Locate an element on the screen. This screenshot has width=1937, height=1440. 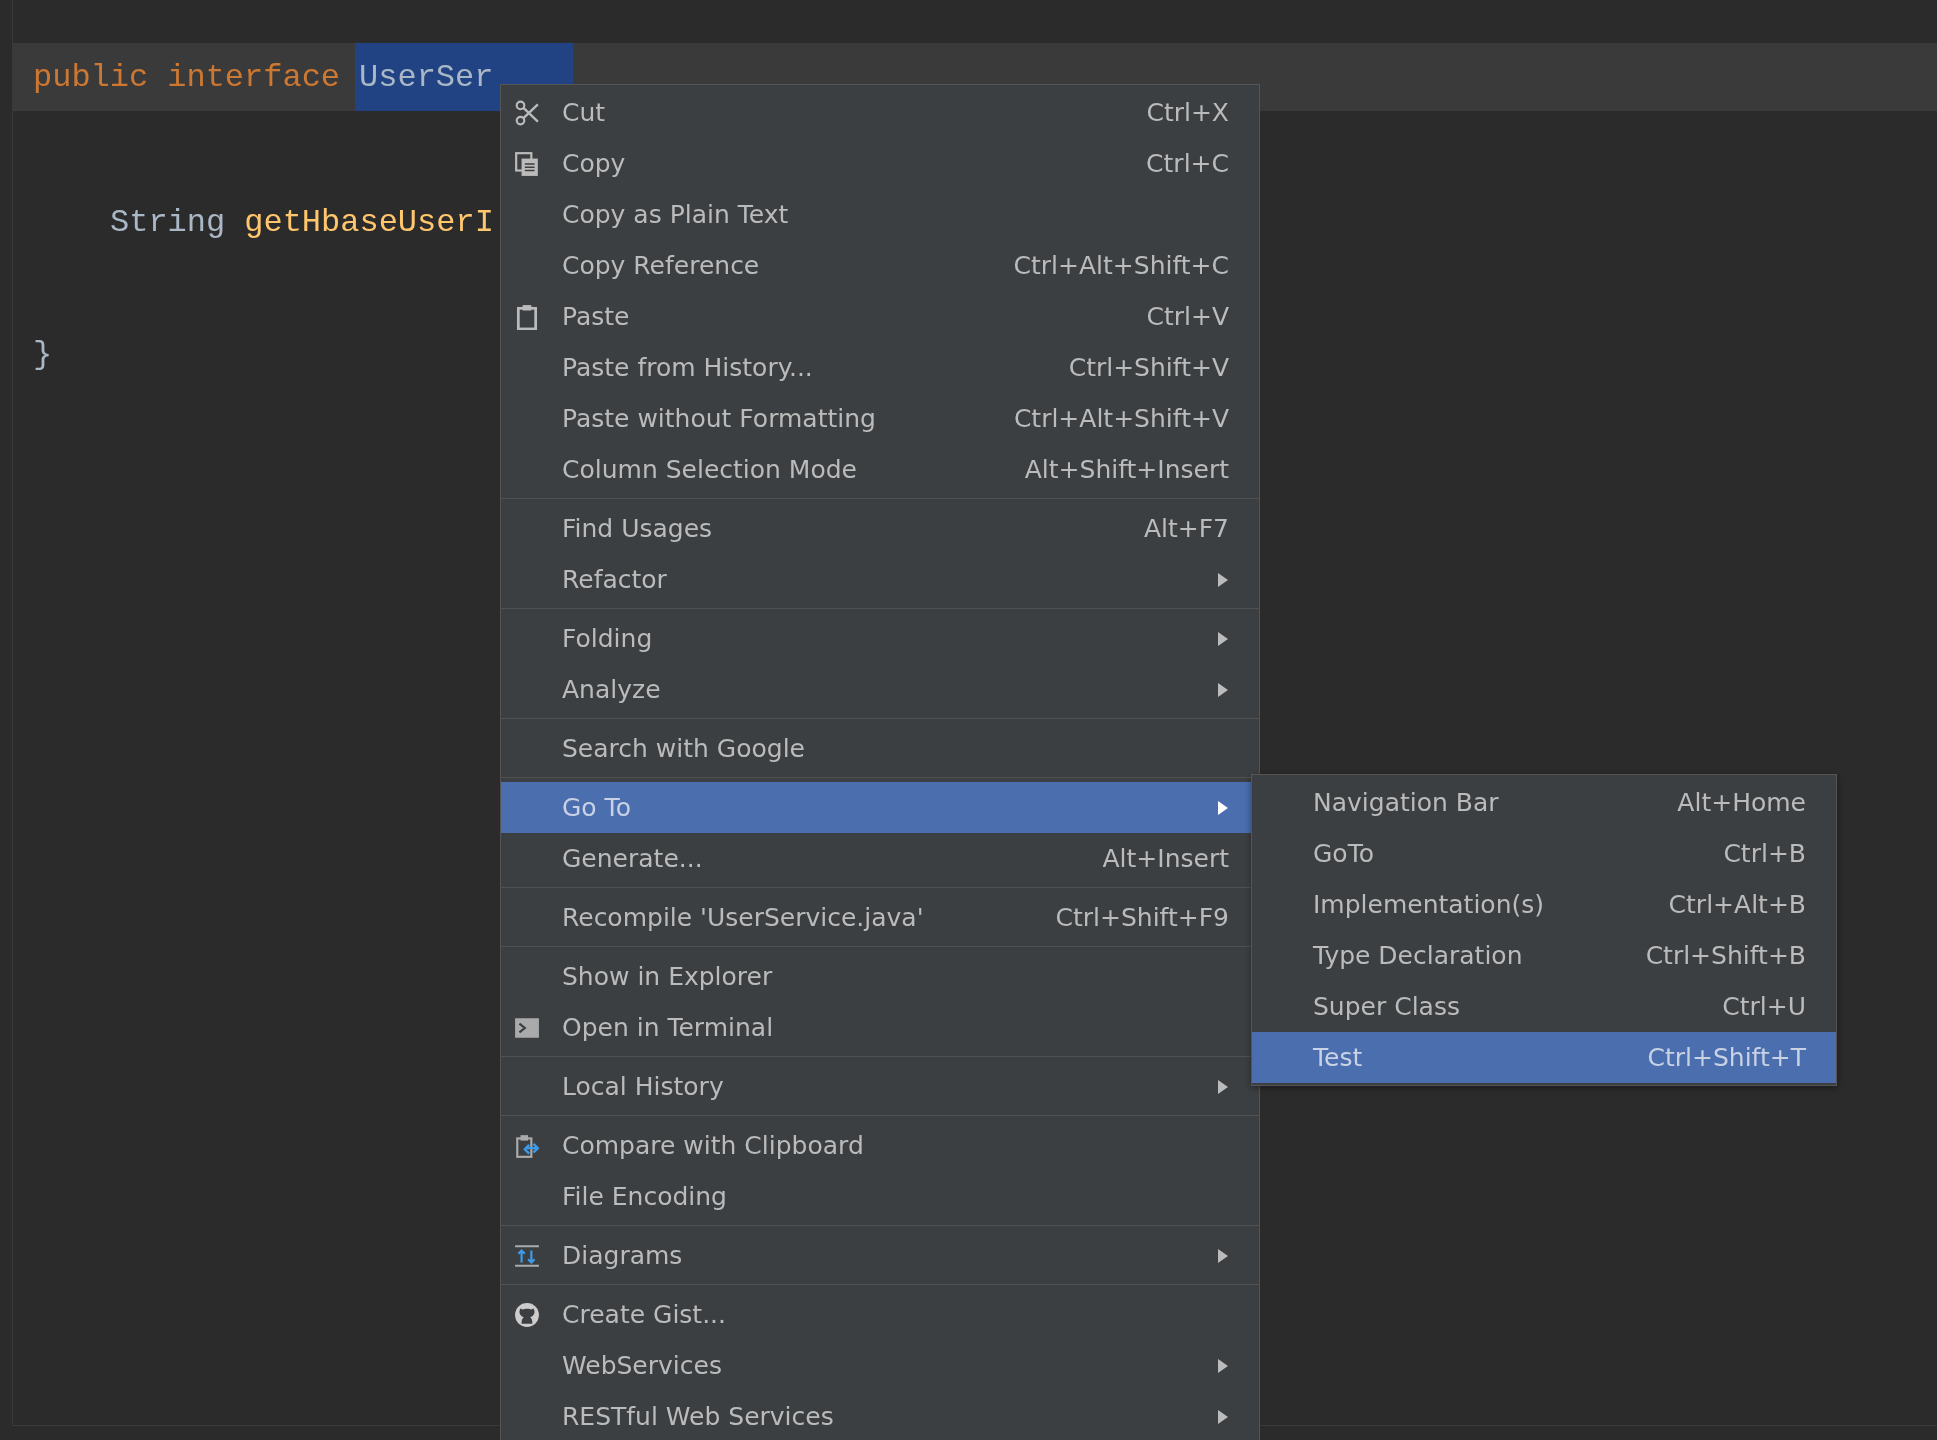
shortcut-label: Ctrl+Shift+B is located at coordinates (1725, 955).